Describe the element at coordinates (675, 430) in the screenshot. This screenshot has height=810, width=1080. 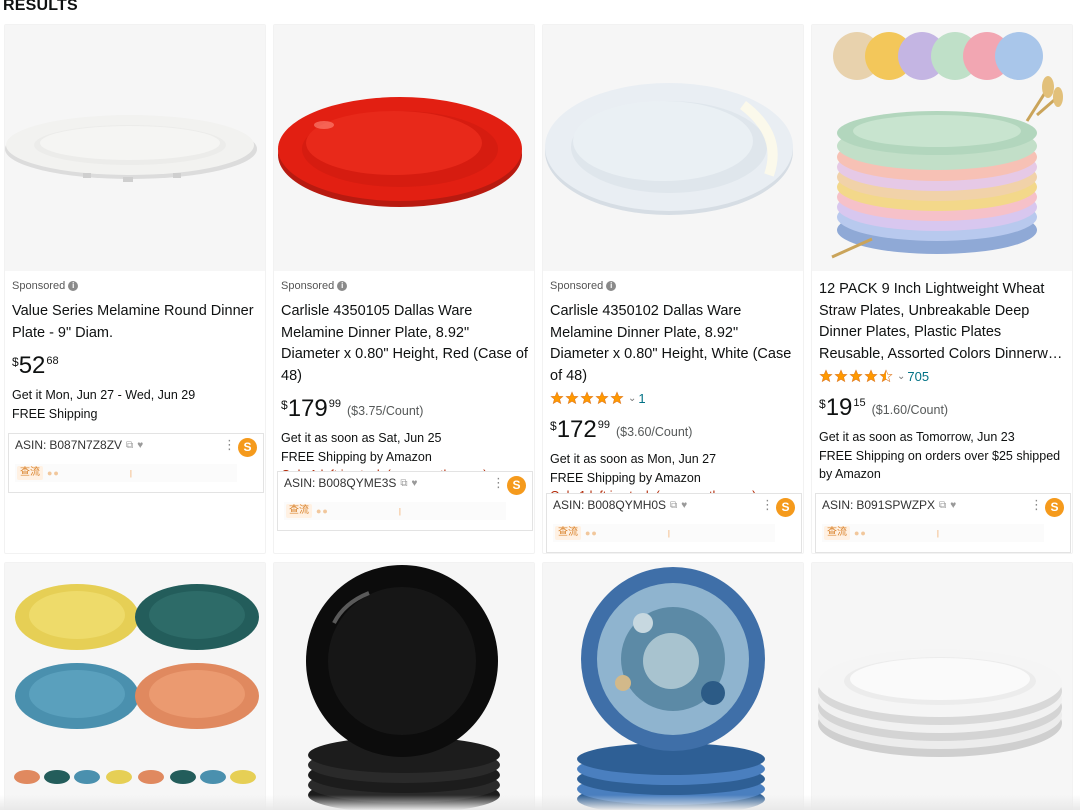
I see `price: $ 172 99 ($3.60/Count)` at that location.